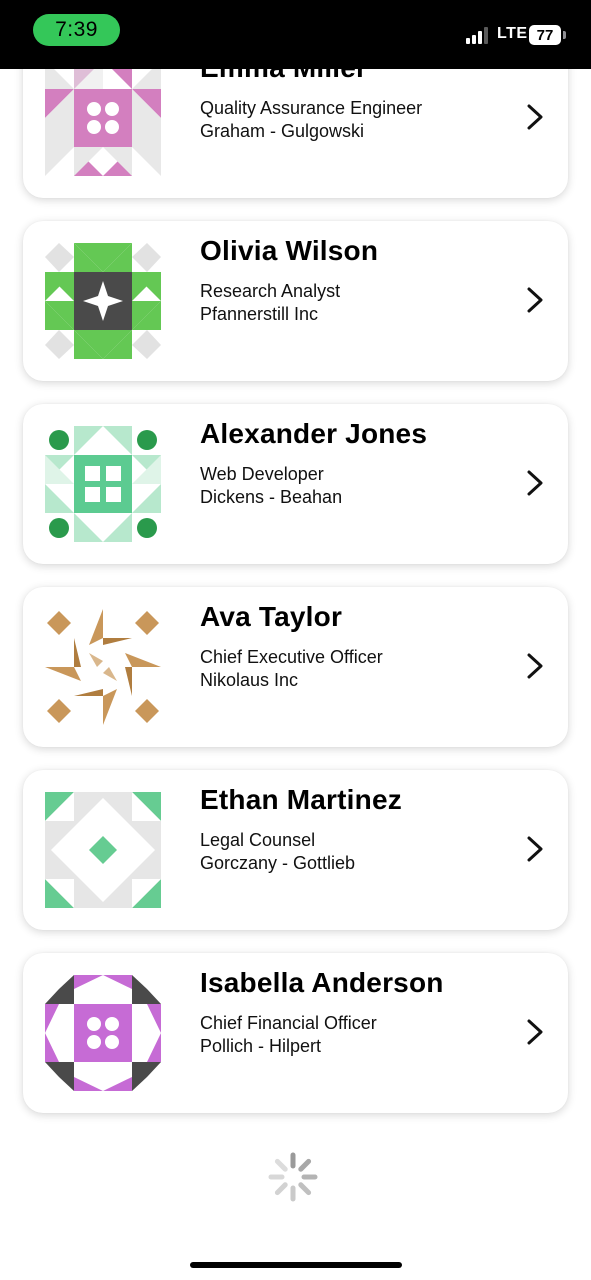  What do you see at coordinates (261, 1046) in the screenshot?
I see `contact-company: Pollich - Hilpert` at bounding box center [261, 1046].